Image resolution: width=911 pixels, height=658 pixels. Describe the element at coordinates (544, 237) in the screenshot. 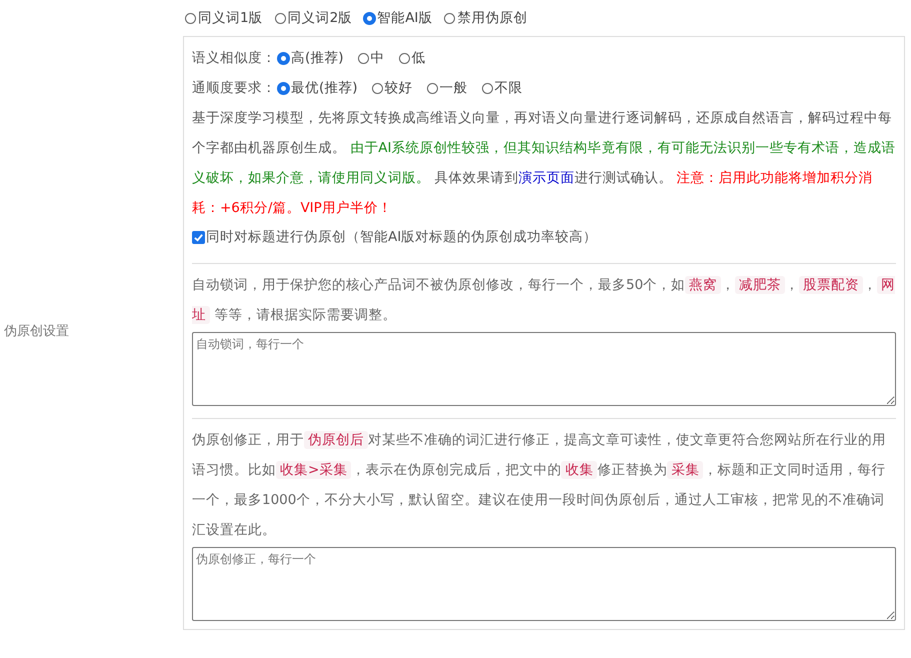

I see `title-checkbox: 同时对标题进行伪原创（智能AI版对标题的伪原创成功率较高）` at that location.